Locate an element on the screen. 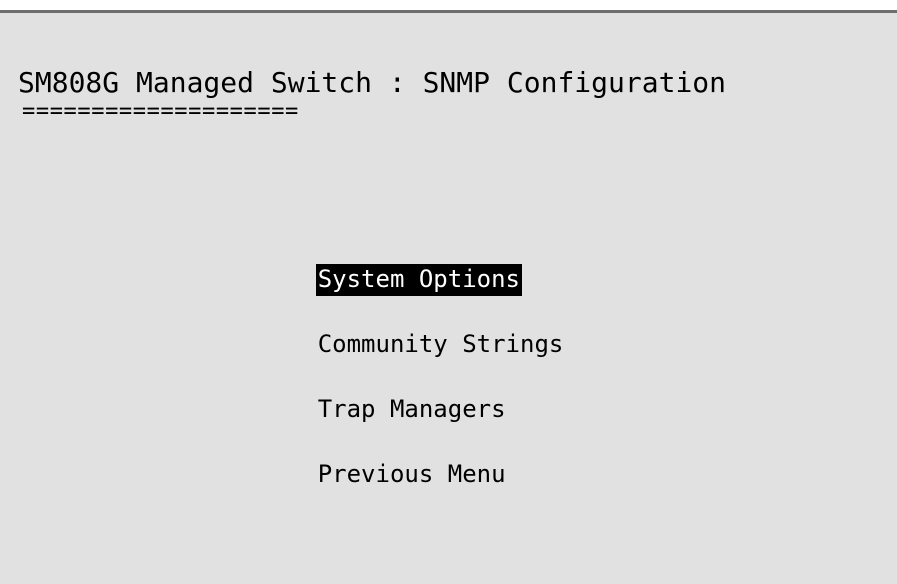 This screenshot has width=897, height=584. menu-item-system-options: System Options is located at coordinates (397, 263).